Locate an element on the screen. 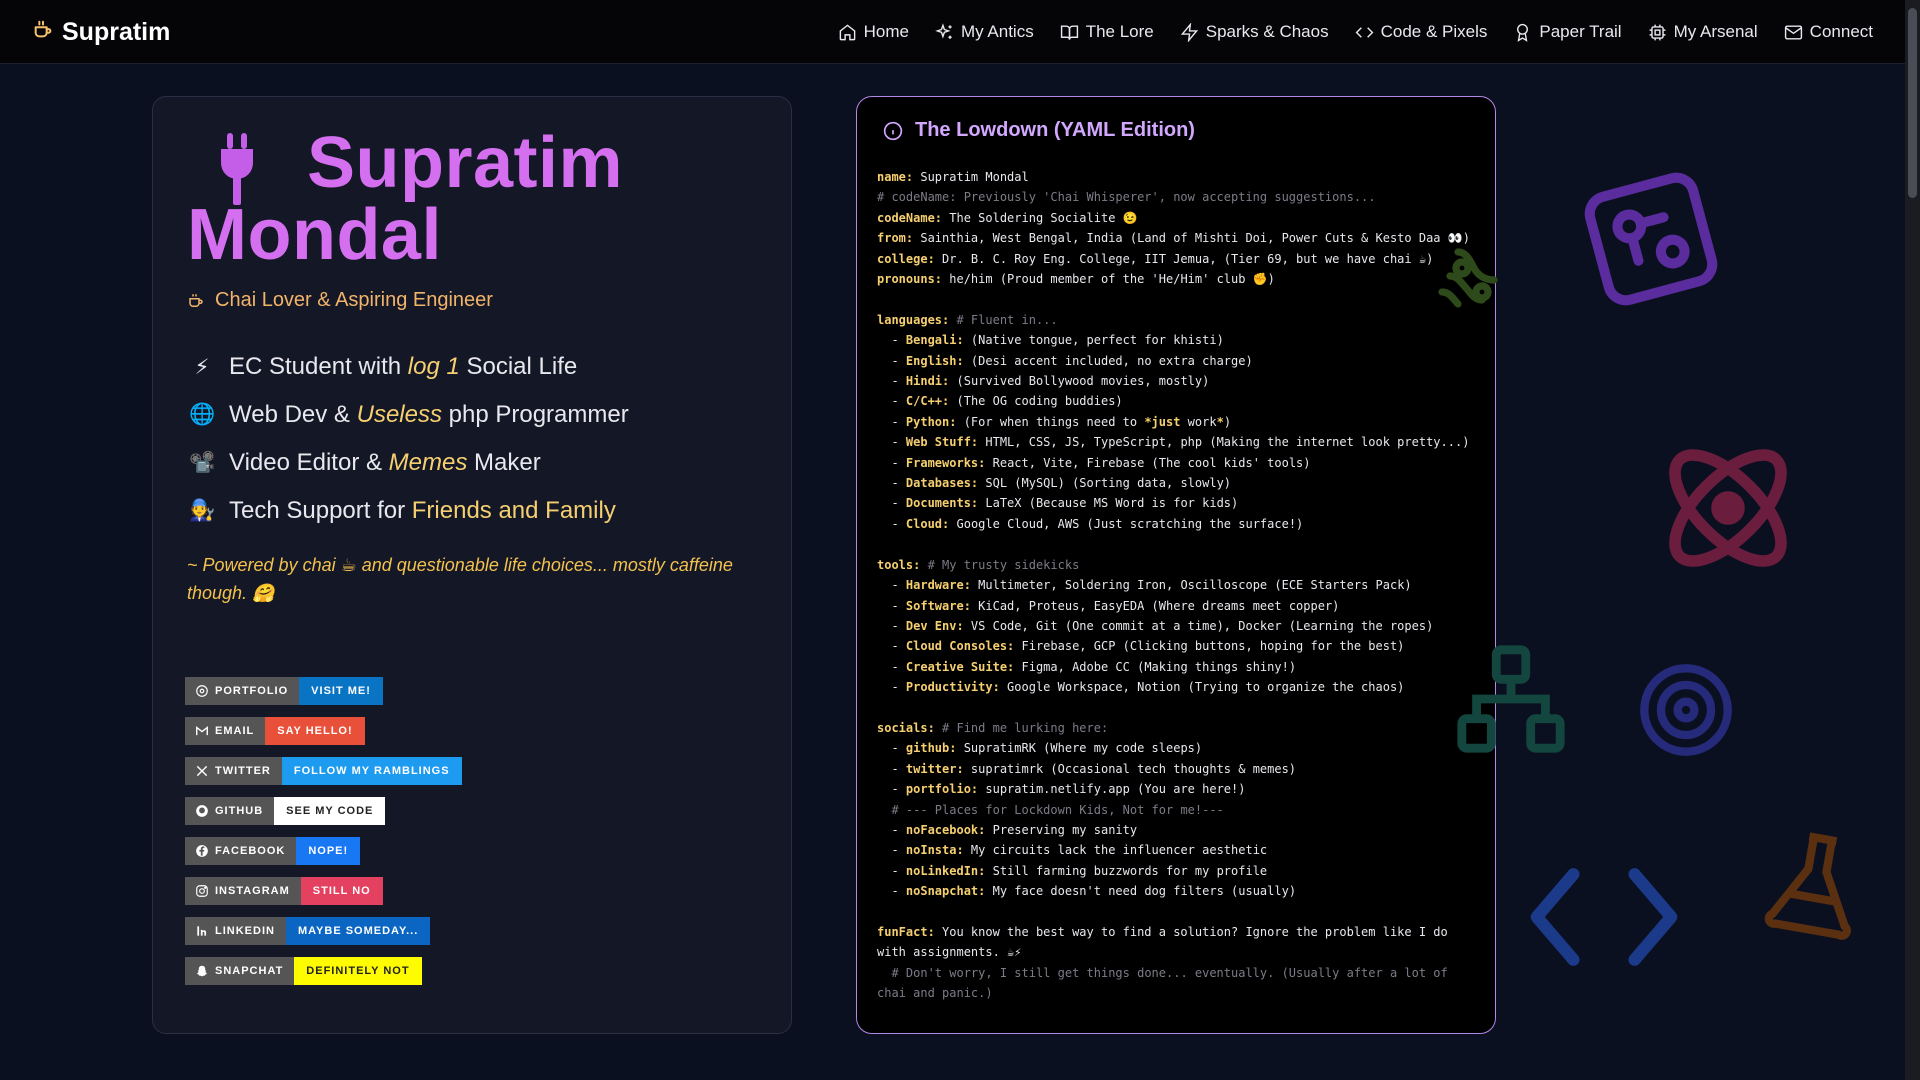 The height and width of the screenshot is (1080, 1920). nav-sparks-chaos: Sparks & Chaos is located at coordinates (1254, 32).